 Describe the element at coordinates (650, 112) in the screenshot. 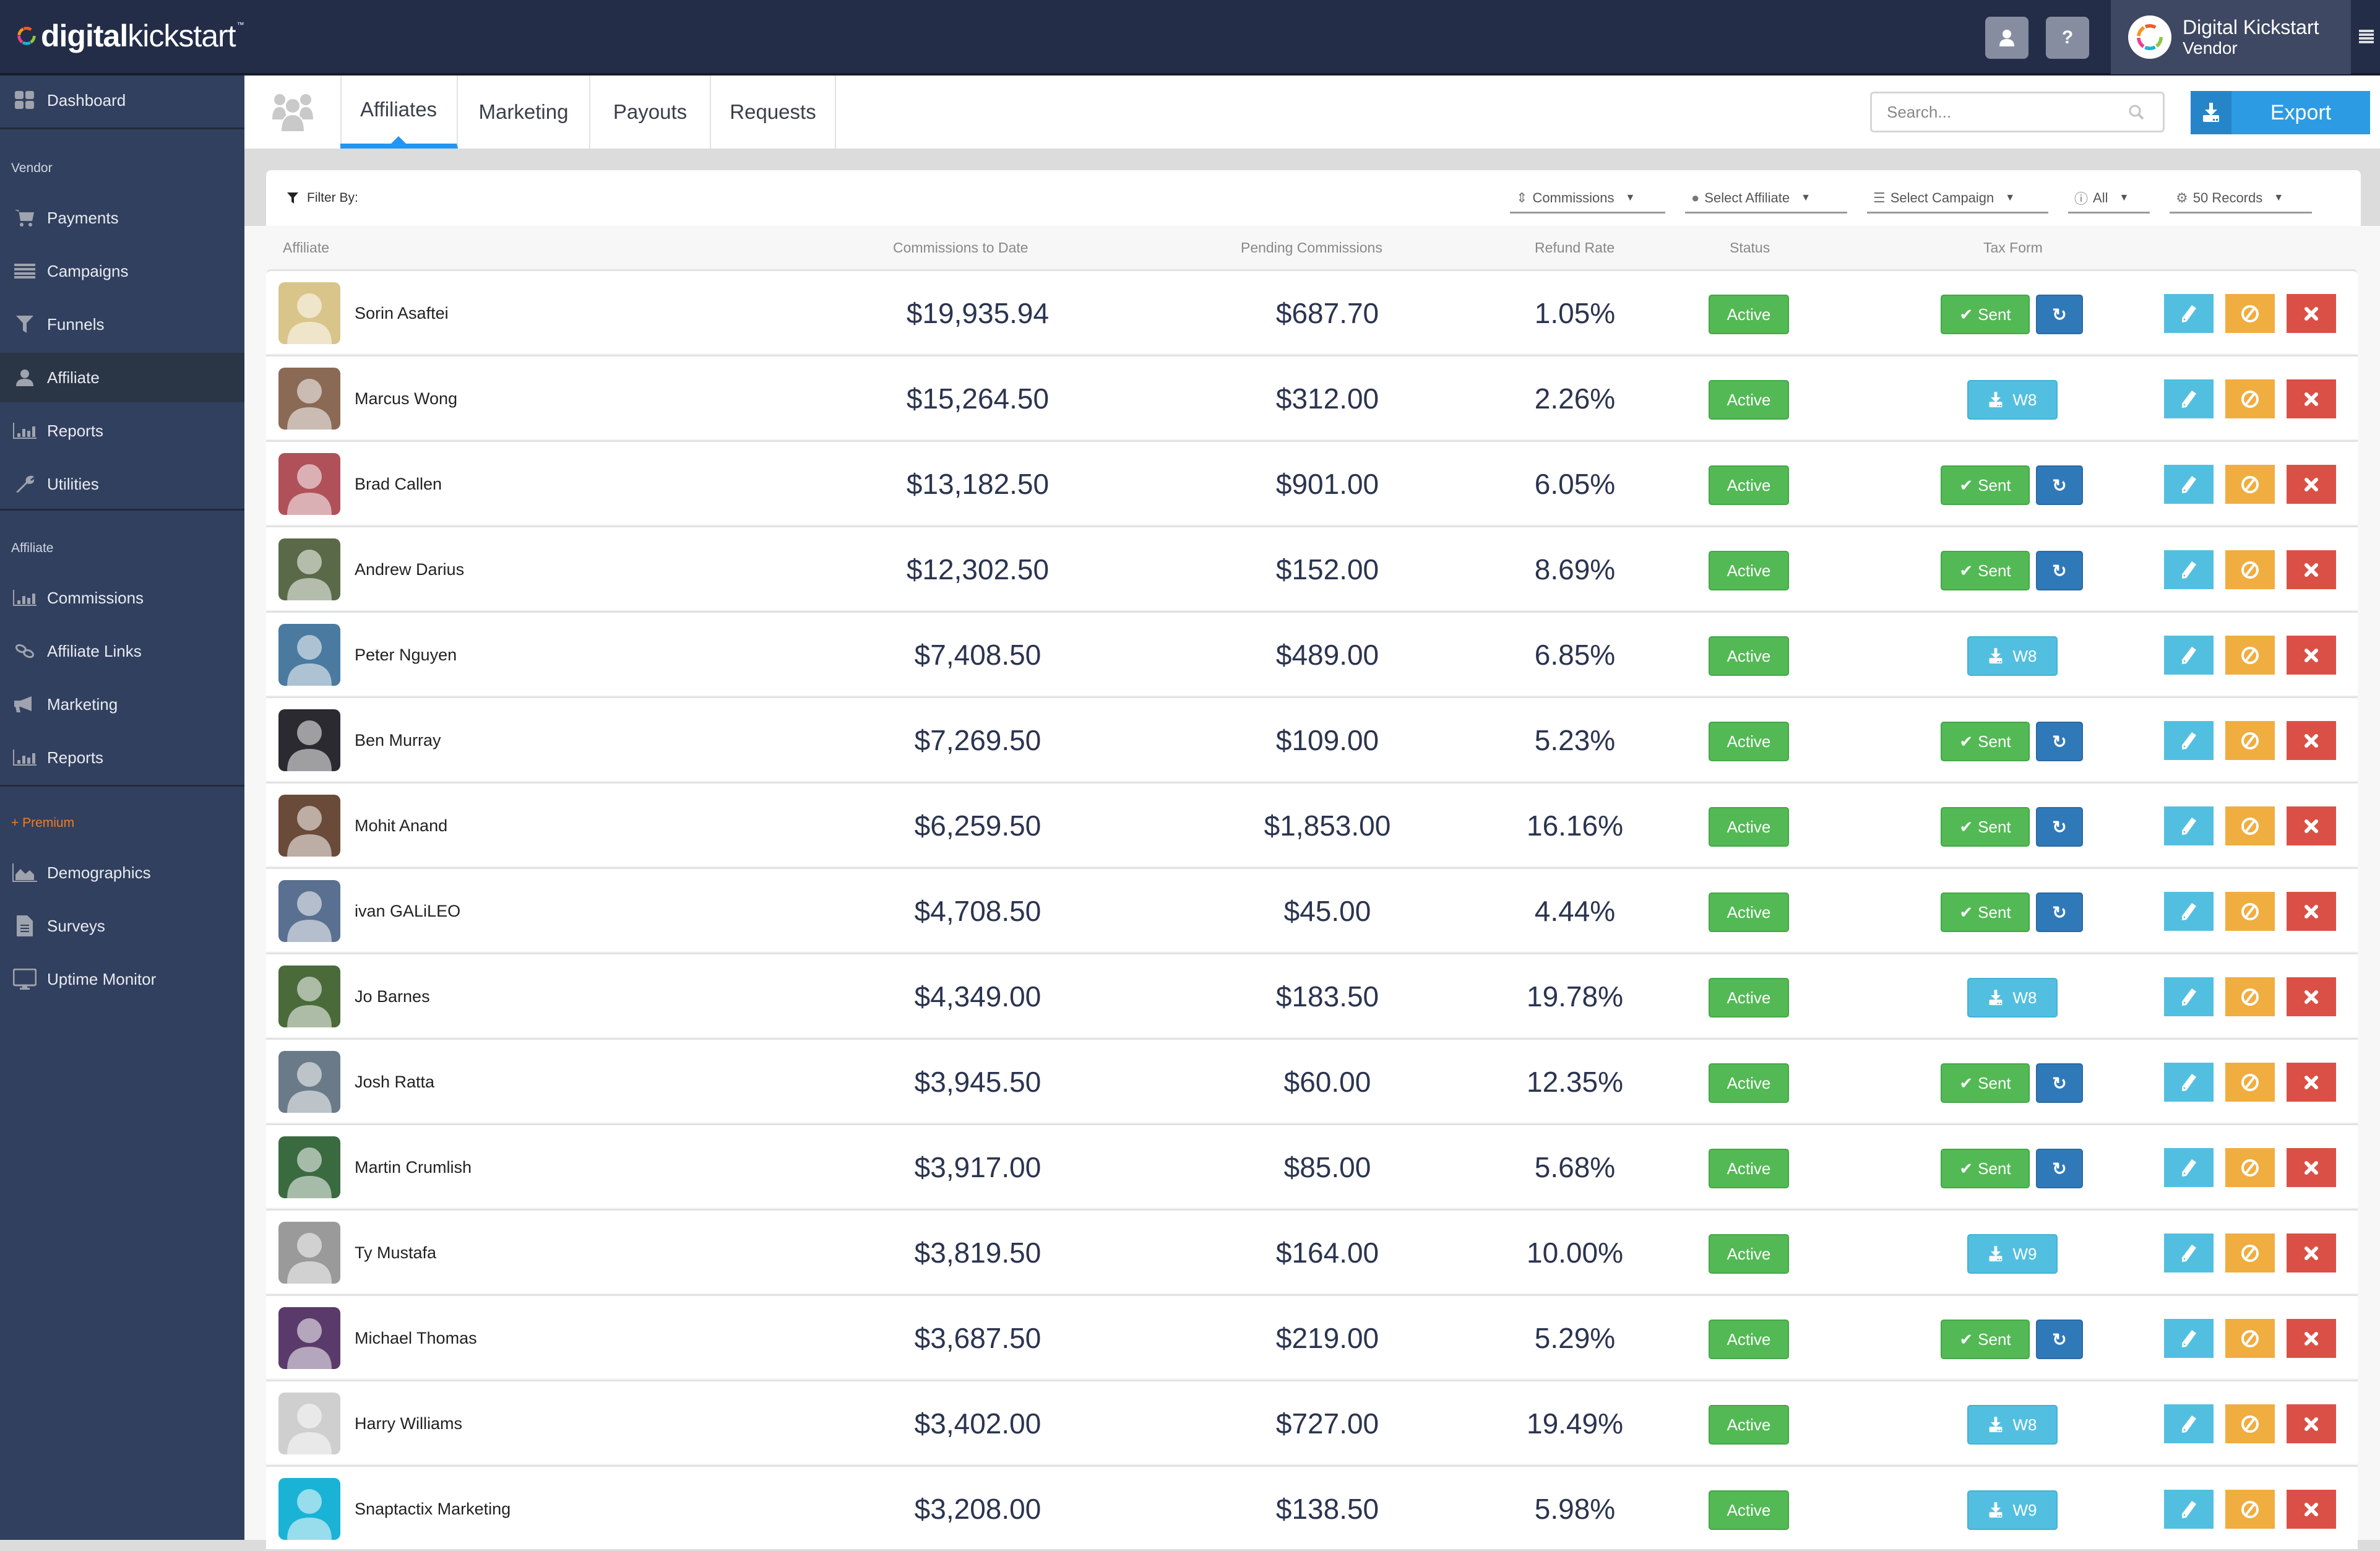

I see `tab-payouts: Payouts` at that location.